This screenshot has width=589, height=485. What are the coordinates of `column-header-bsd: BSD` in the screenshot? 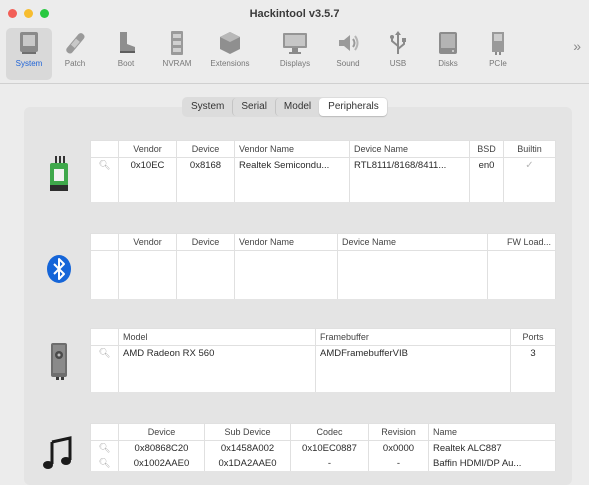 It's located at (486, 149).